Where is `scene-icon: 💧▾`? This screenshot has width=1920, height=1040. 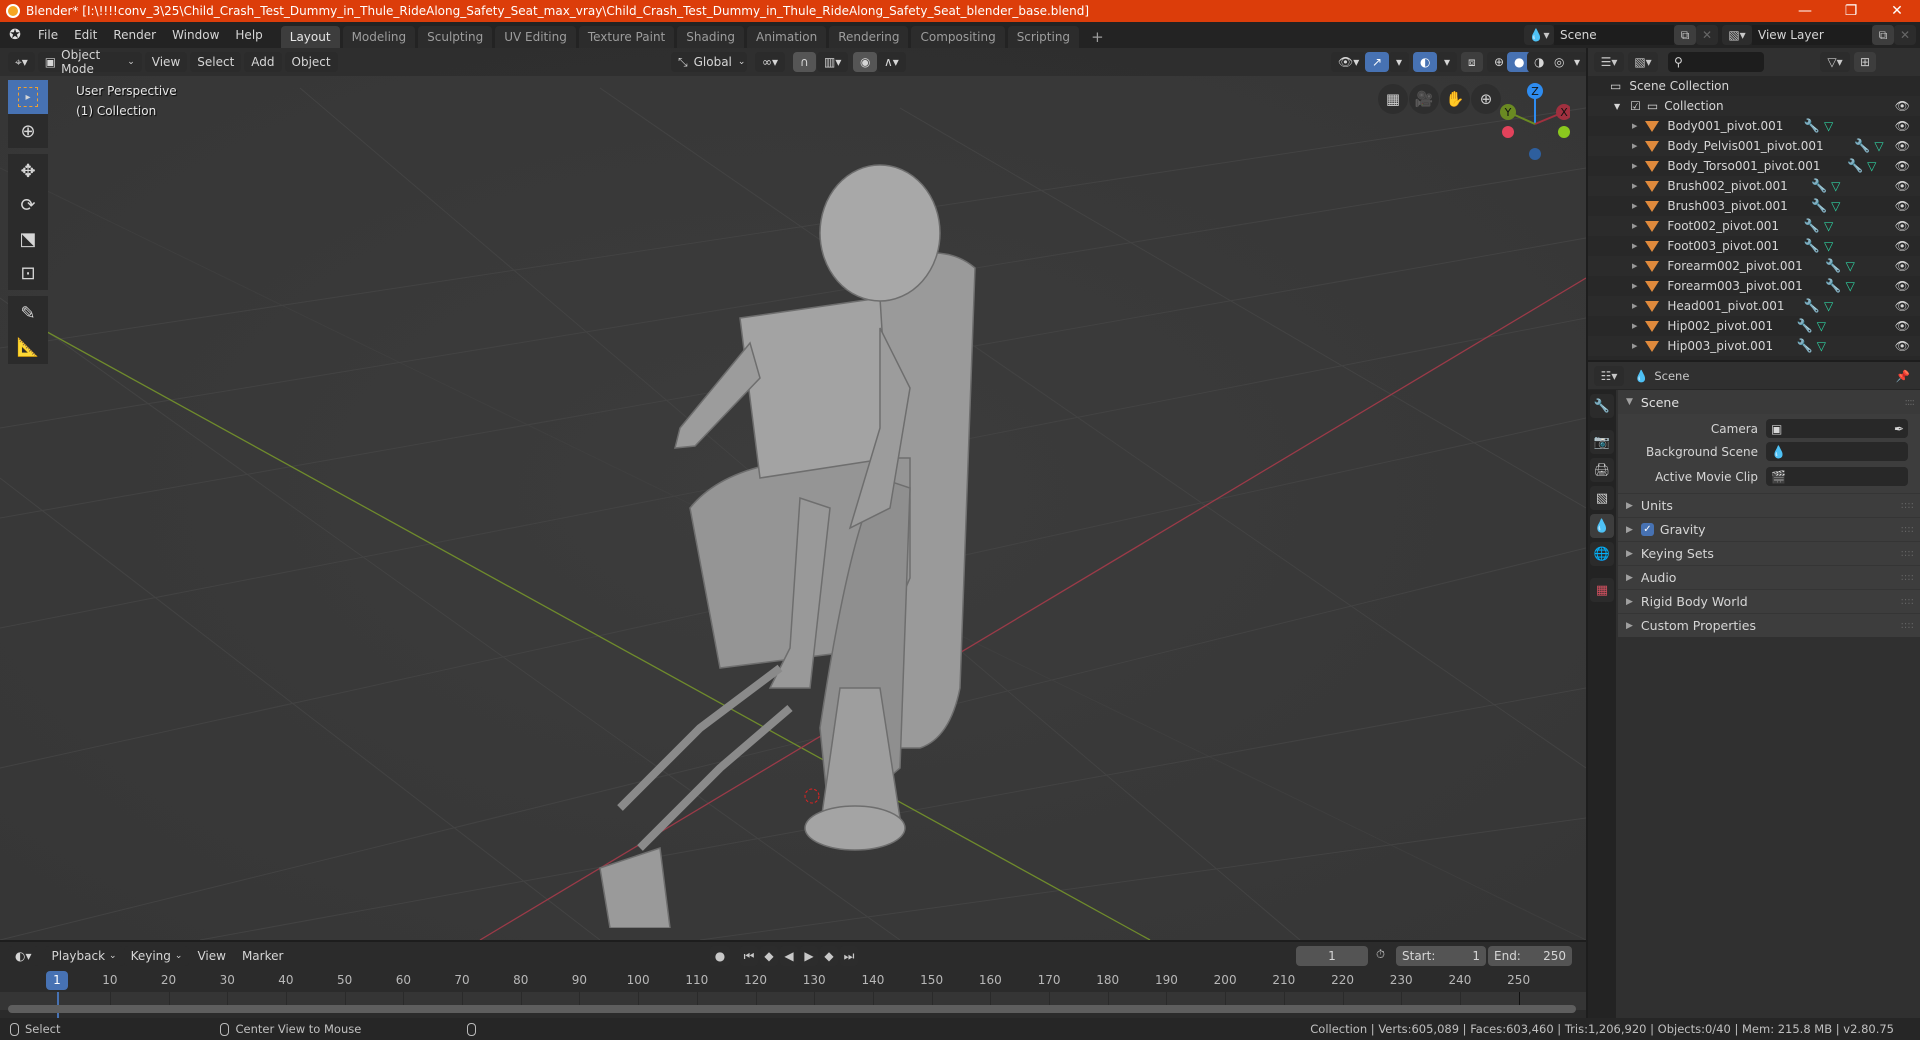
scene-icon: 💧▾ is located at coordinates (1539, 35).